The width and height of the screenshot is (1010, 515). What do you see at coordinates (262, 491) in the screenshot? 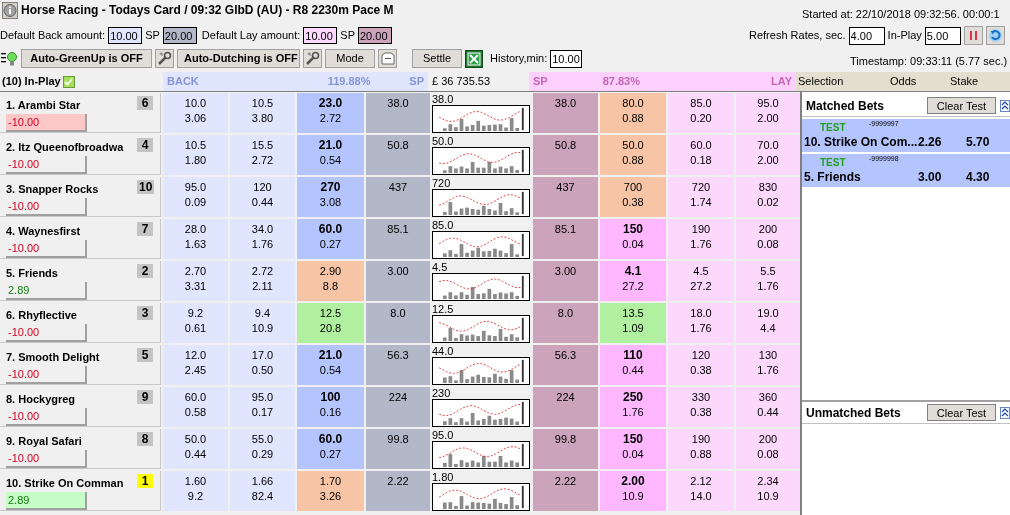
I see `back-price-cell: 1.66 82.4` at bounding box center [262, 491].